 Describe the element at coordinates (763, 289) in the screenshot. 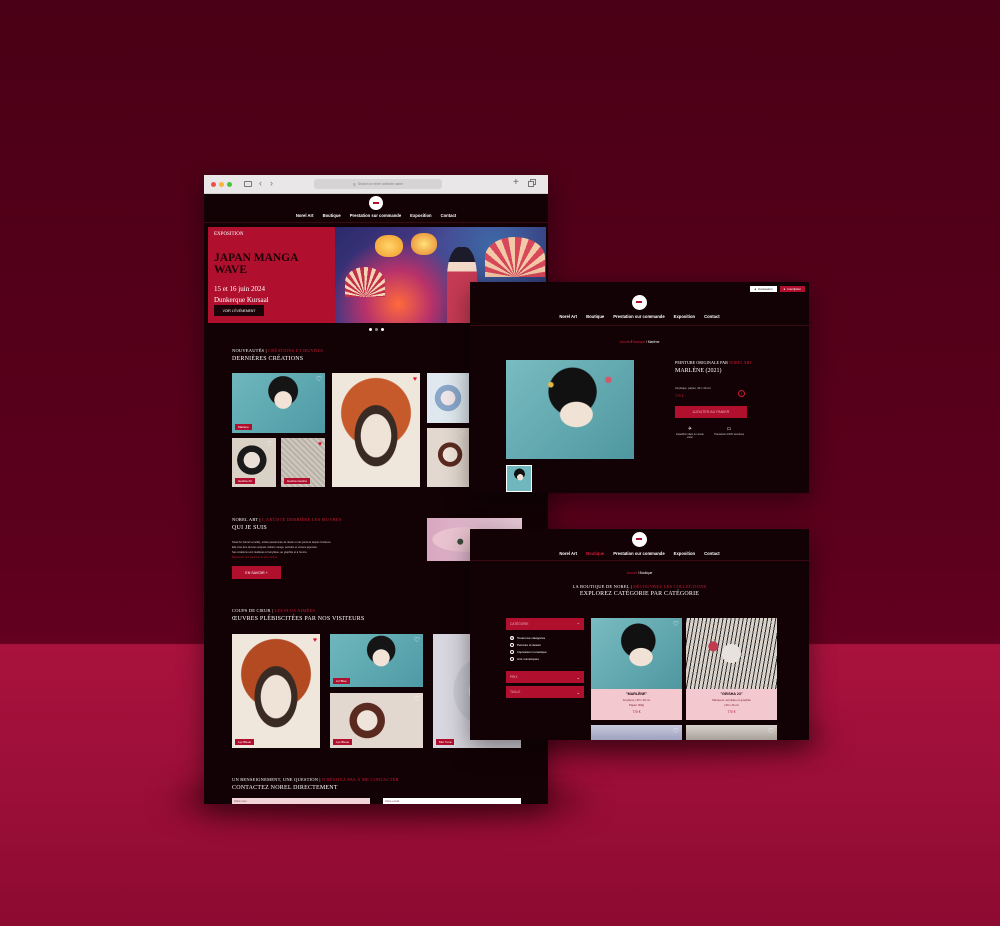

I see `login-button: ● Connexion` at that location.